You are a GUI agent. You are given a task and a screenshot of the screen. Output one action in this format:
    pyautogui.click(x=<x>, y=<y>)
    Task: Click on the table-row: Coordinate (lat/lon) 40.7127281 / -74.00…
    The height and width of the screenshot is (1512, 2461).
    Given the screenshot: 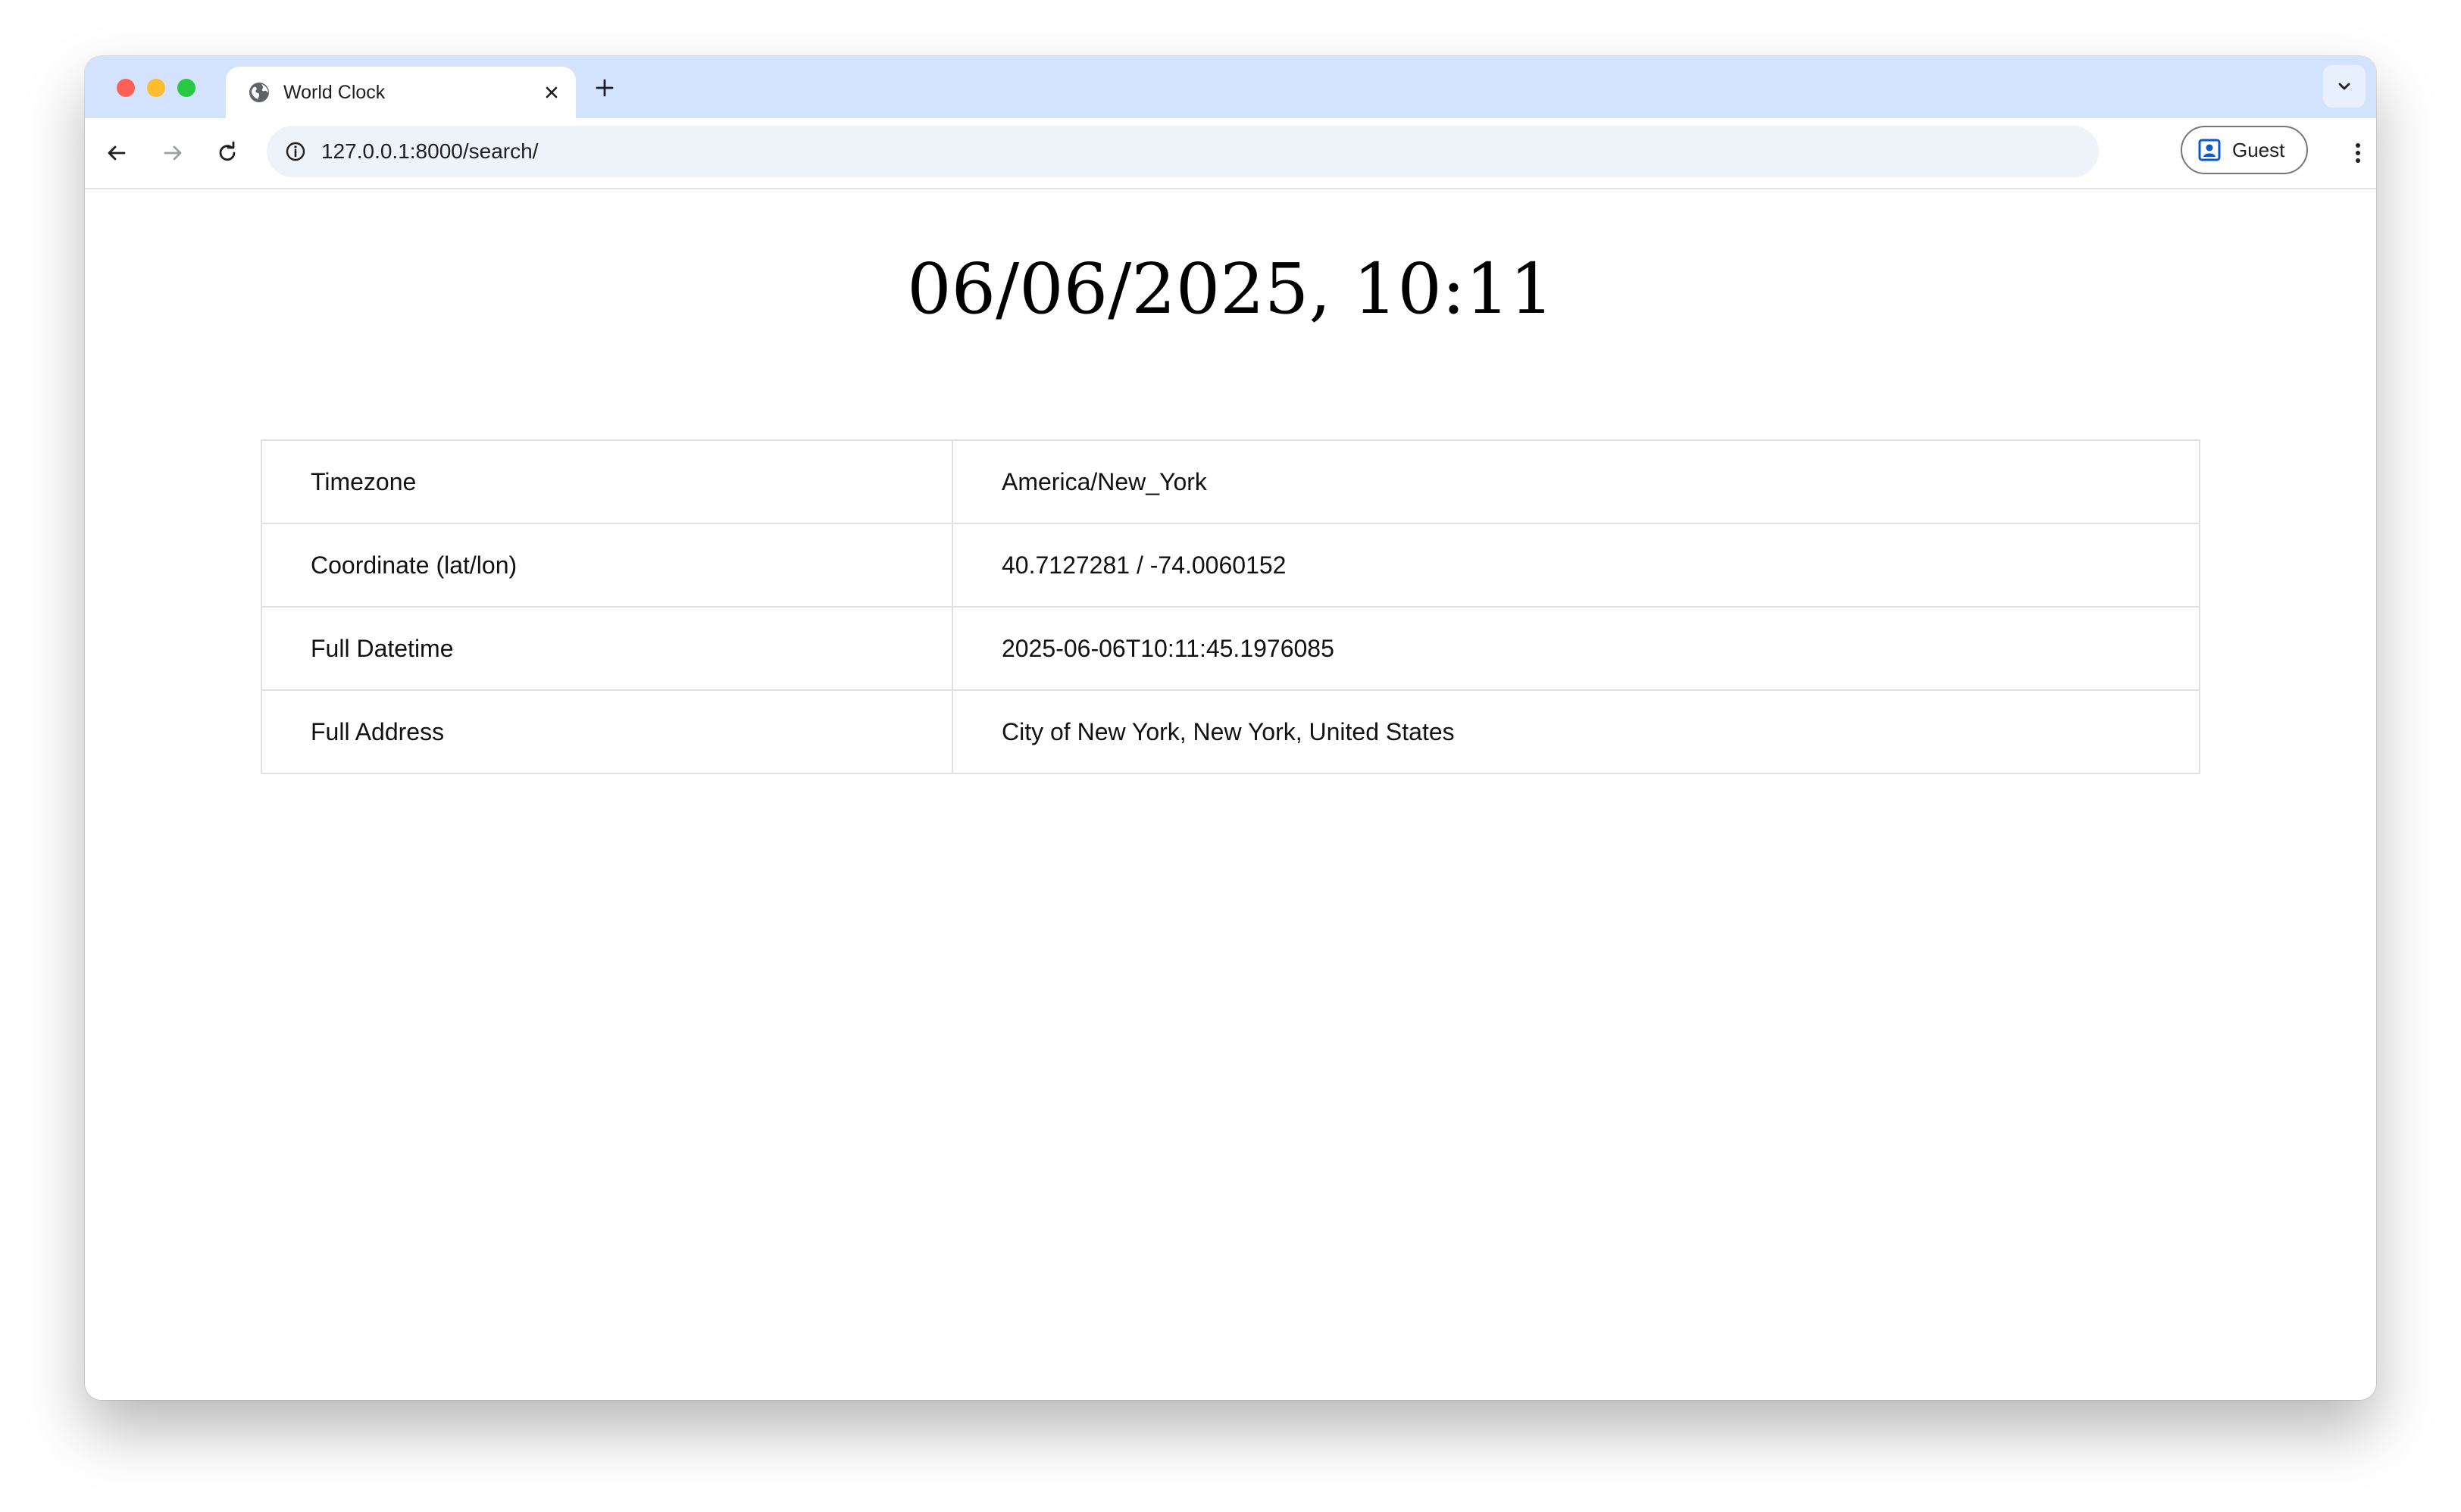 What is the action you would take?
    pyautogui.click(x=1231, y=565)
    